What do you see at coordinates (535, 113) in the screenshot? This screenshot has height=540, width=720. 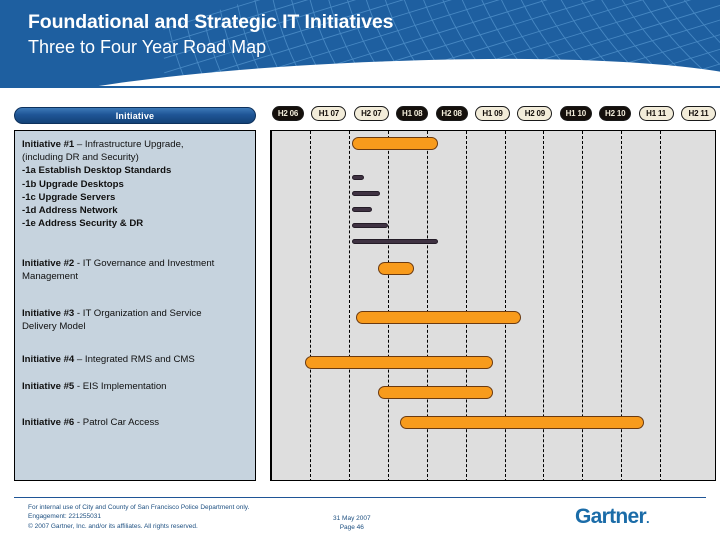 I see `timeline-period-h2-09: H2 09` at bounding box center [535, 113].